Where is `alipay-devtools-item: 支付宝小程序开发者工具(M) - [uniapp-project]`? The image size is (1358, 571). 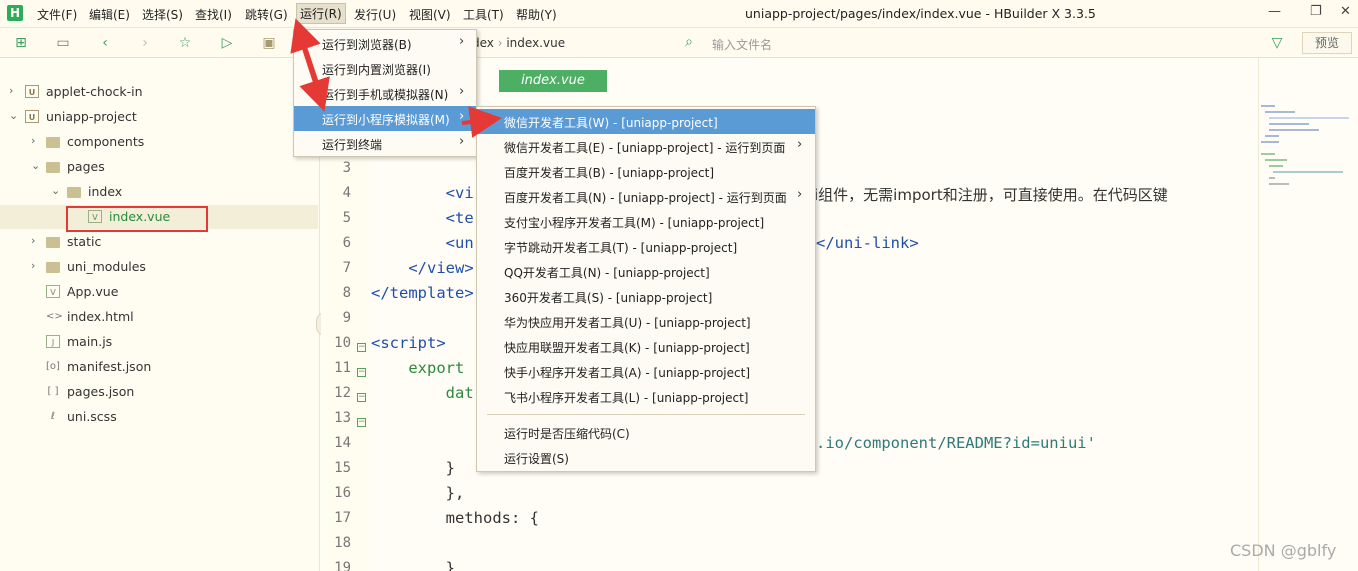
alipay-devtools-item: 支付宝小程序开发者工具(M) - [uniapp-project] is located at coordinates (646, 221).